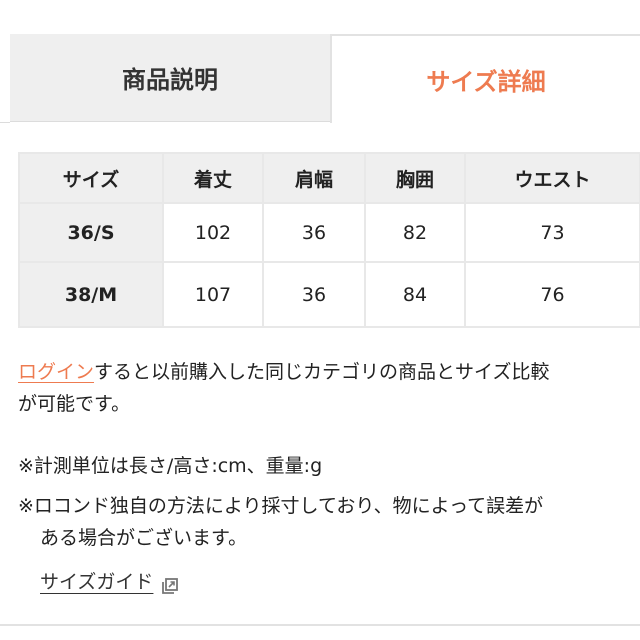  I want to click on table-row: 38/M 107 36 84 76, so click(329, 294).